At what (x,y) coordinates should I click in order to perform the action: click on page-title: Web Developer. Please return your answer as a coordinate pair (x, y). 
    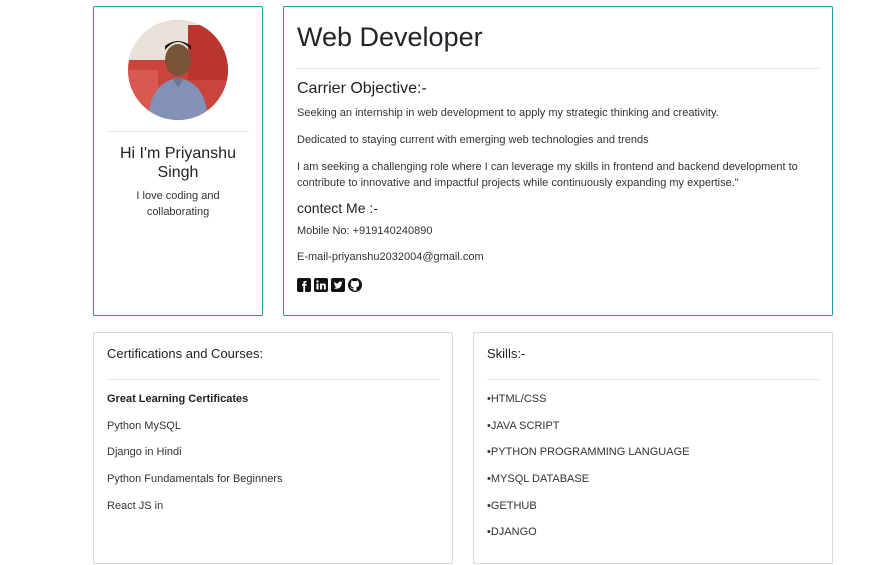
    Looking at the image, I should click on (390, 37).